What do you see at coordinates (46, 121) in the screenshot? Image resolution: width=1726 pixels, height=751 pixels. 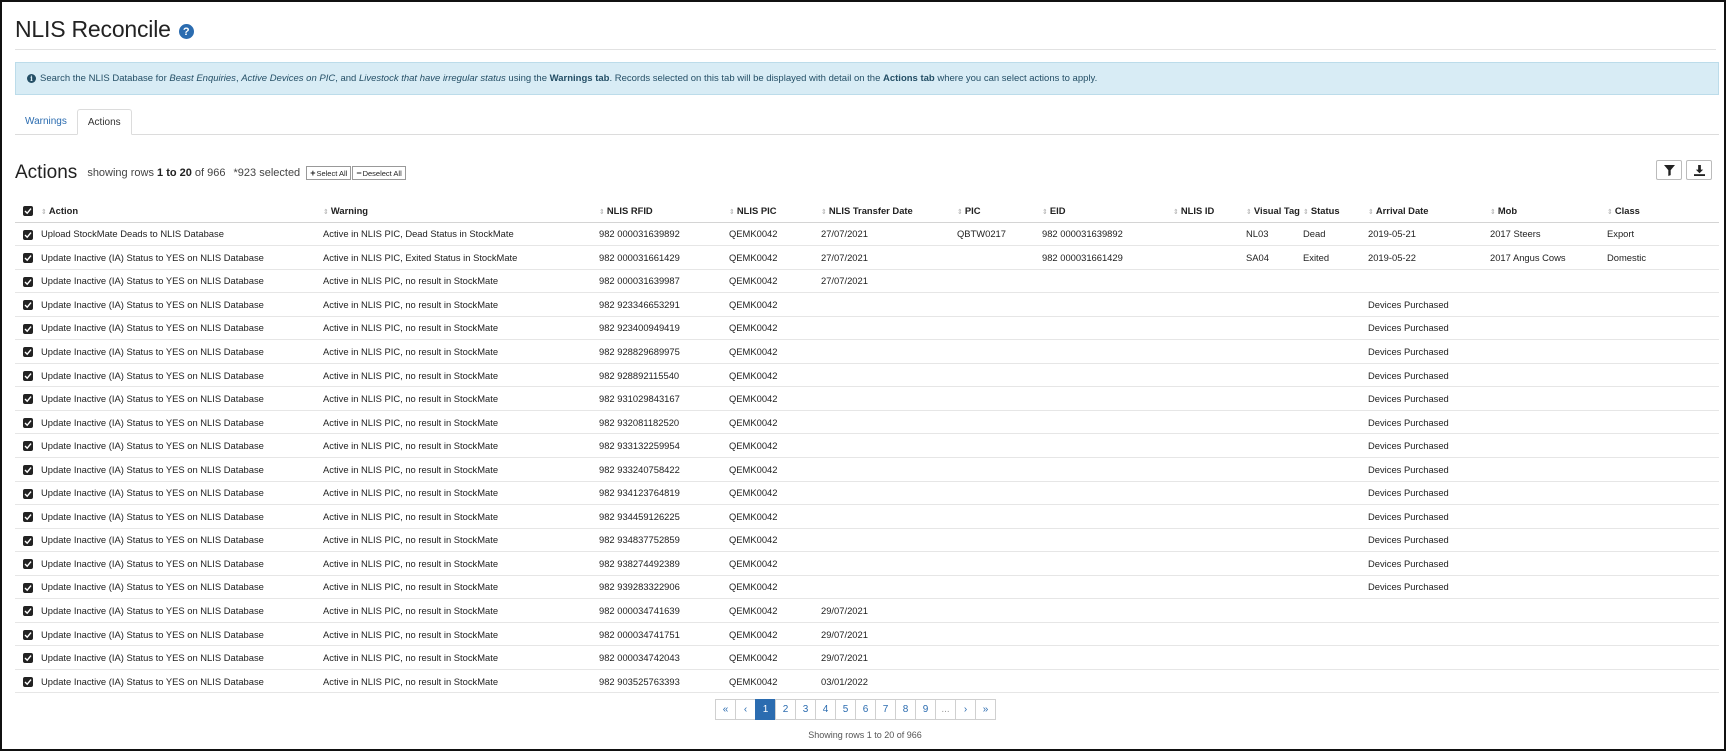 I see `tab-warnings: Warnings` at bounding box center [46, 121].